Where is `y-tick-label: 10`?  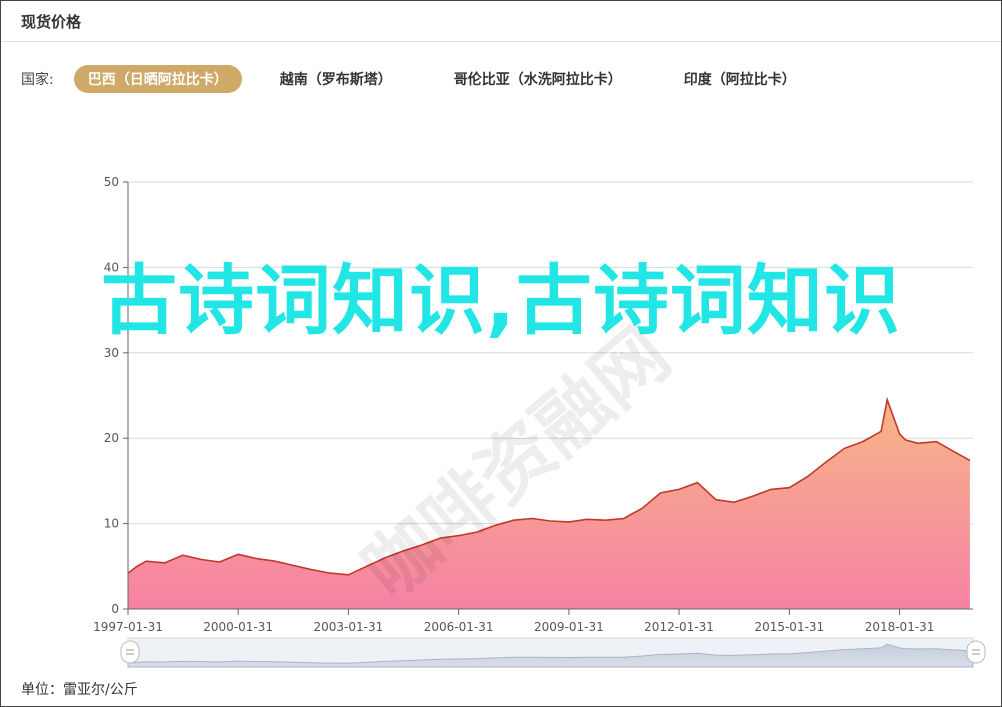 y-tick-label: 10 is located at coordinates (111, 524).